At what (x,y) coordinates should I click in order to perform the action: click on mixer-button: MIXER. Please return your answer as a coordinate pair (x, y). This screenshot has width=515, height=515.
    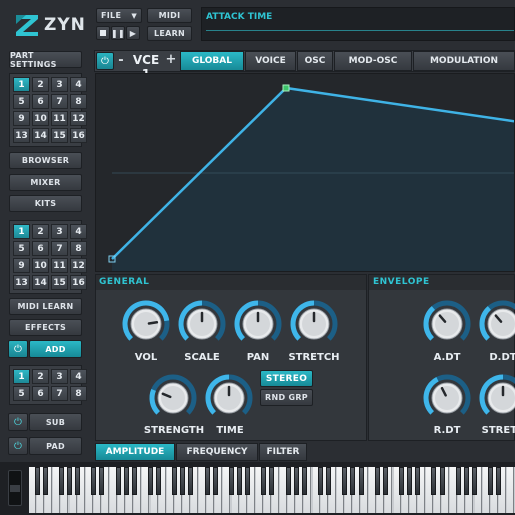
    Looking at the image, I should click on (45, 182).